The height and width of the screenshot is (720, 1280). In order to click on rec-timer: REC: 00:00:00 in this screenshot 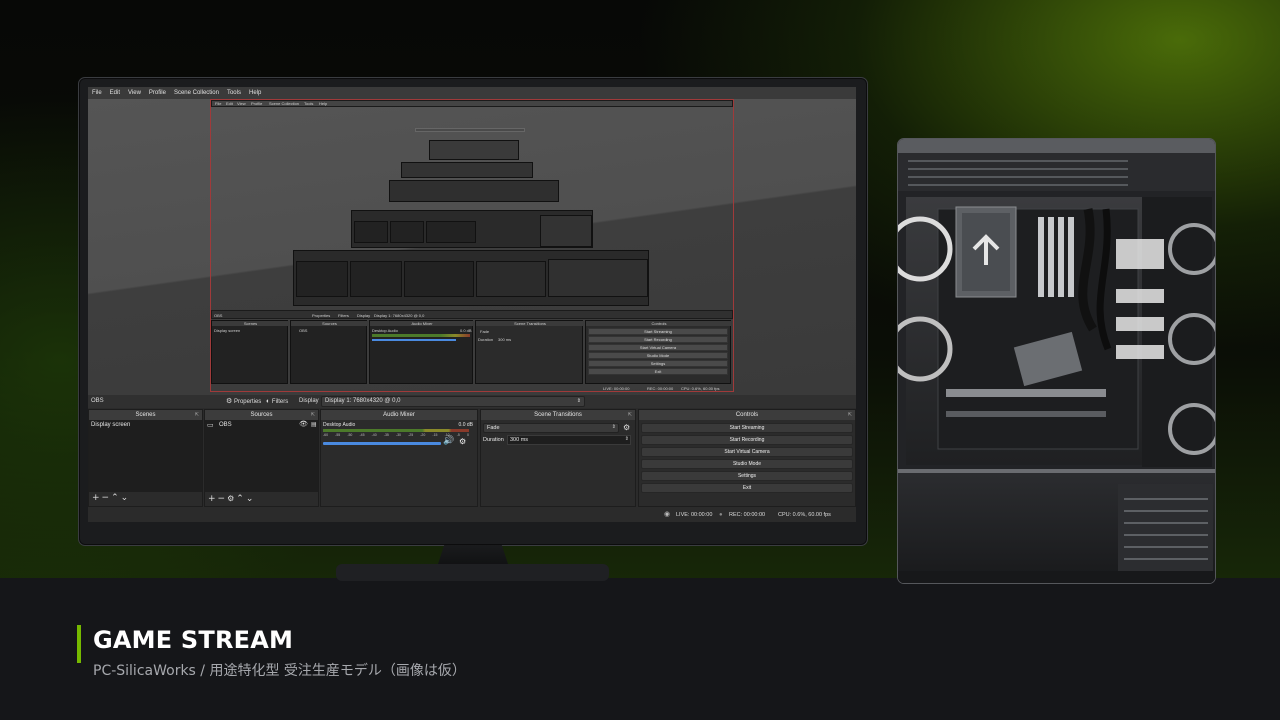, I will do `click(747, 515)`.